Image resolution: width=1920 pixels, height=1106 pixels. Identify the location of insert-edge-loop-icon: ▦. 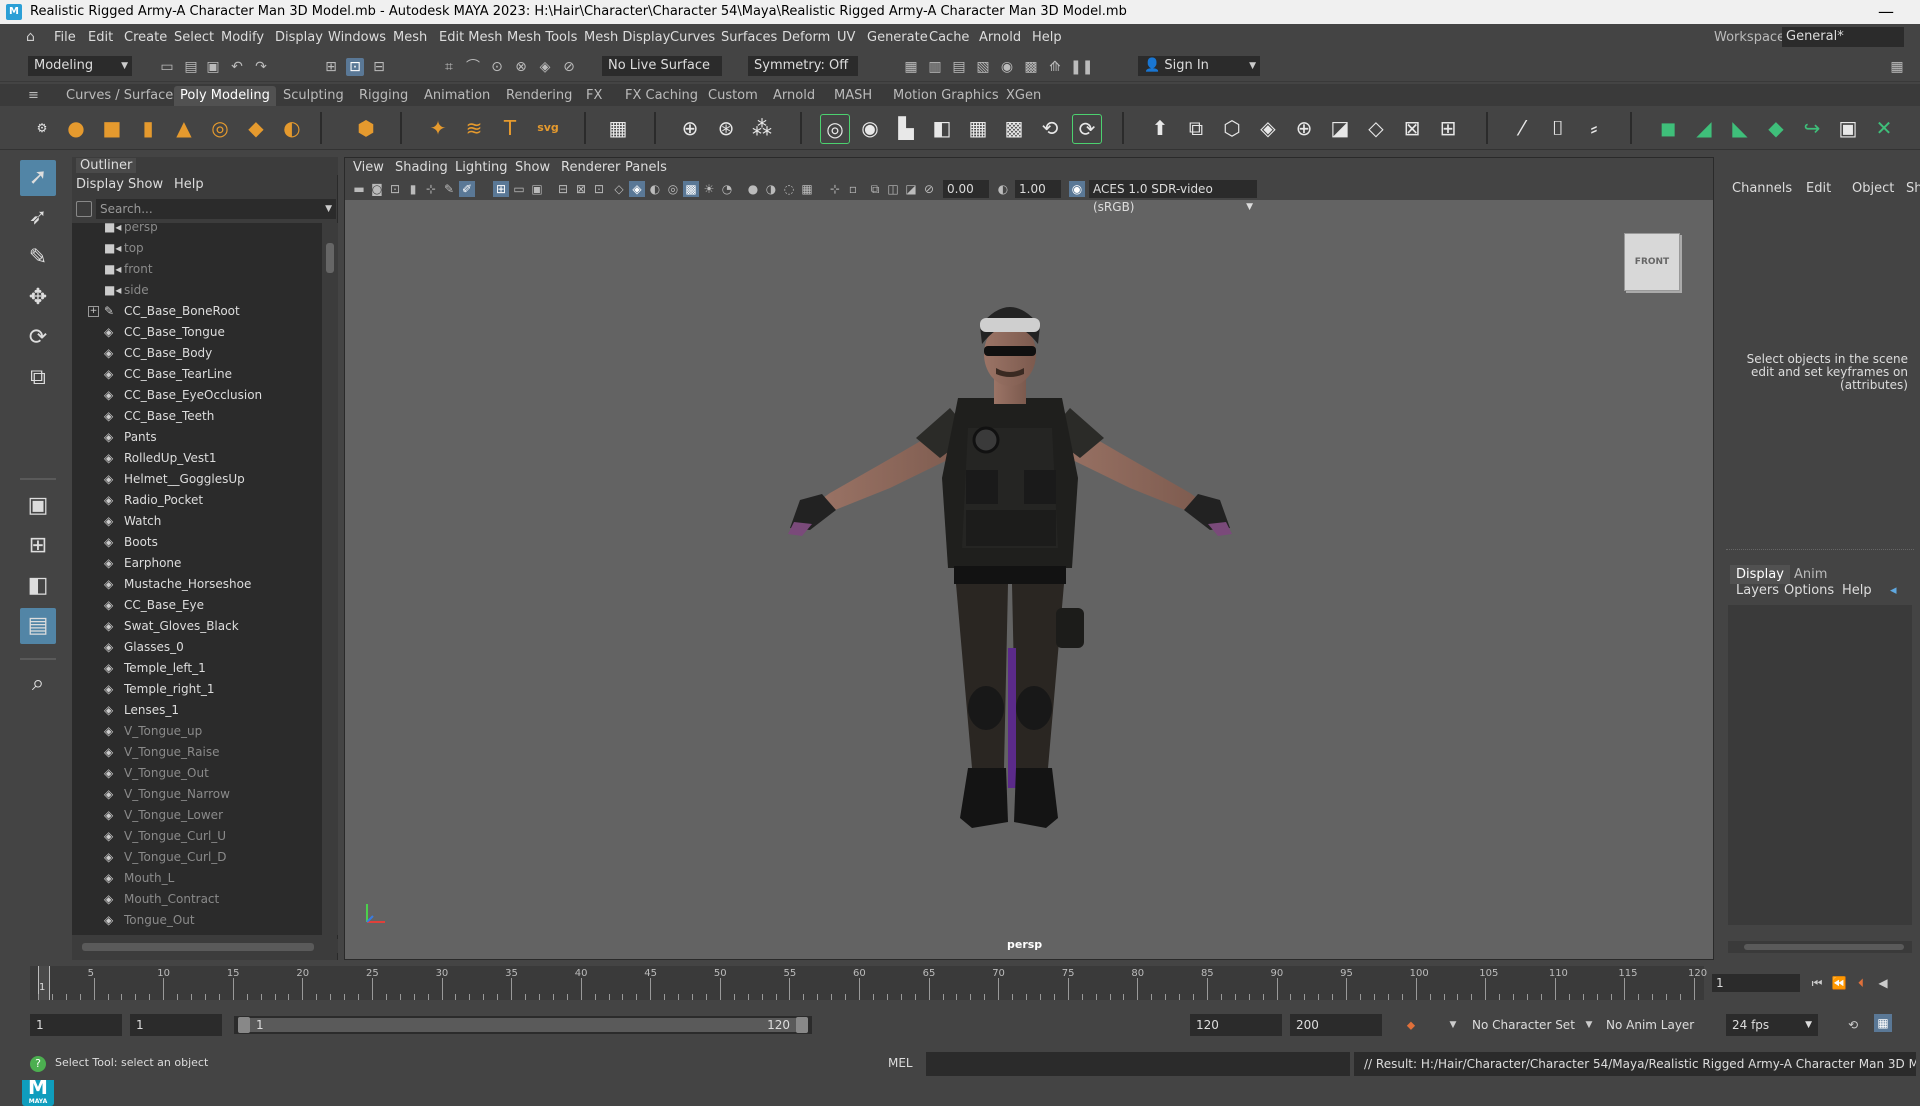
(978, 128).